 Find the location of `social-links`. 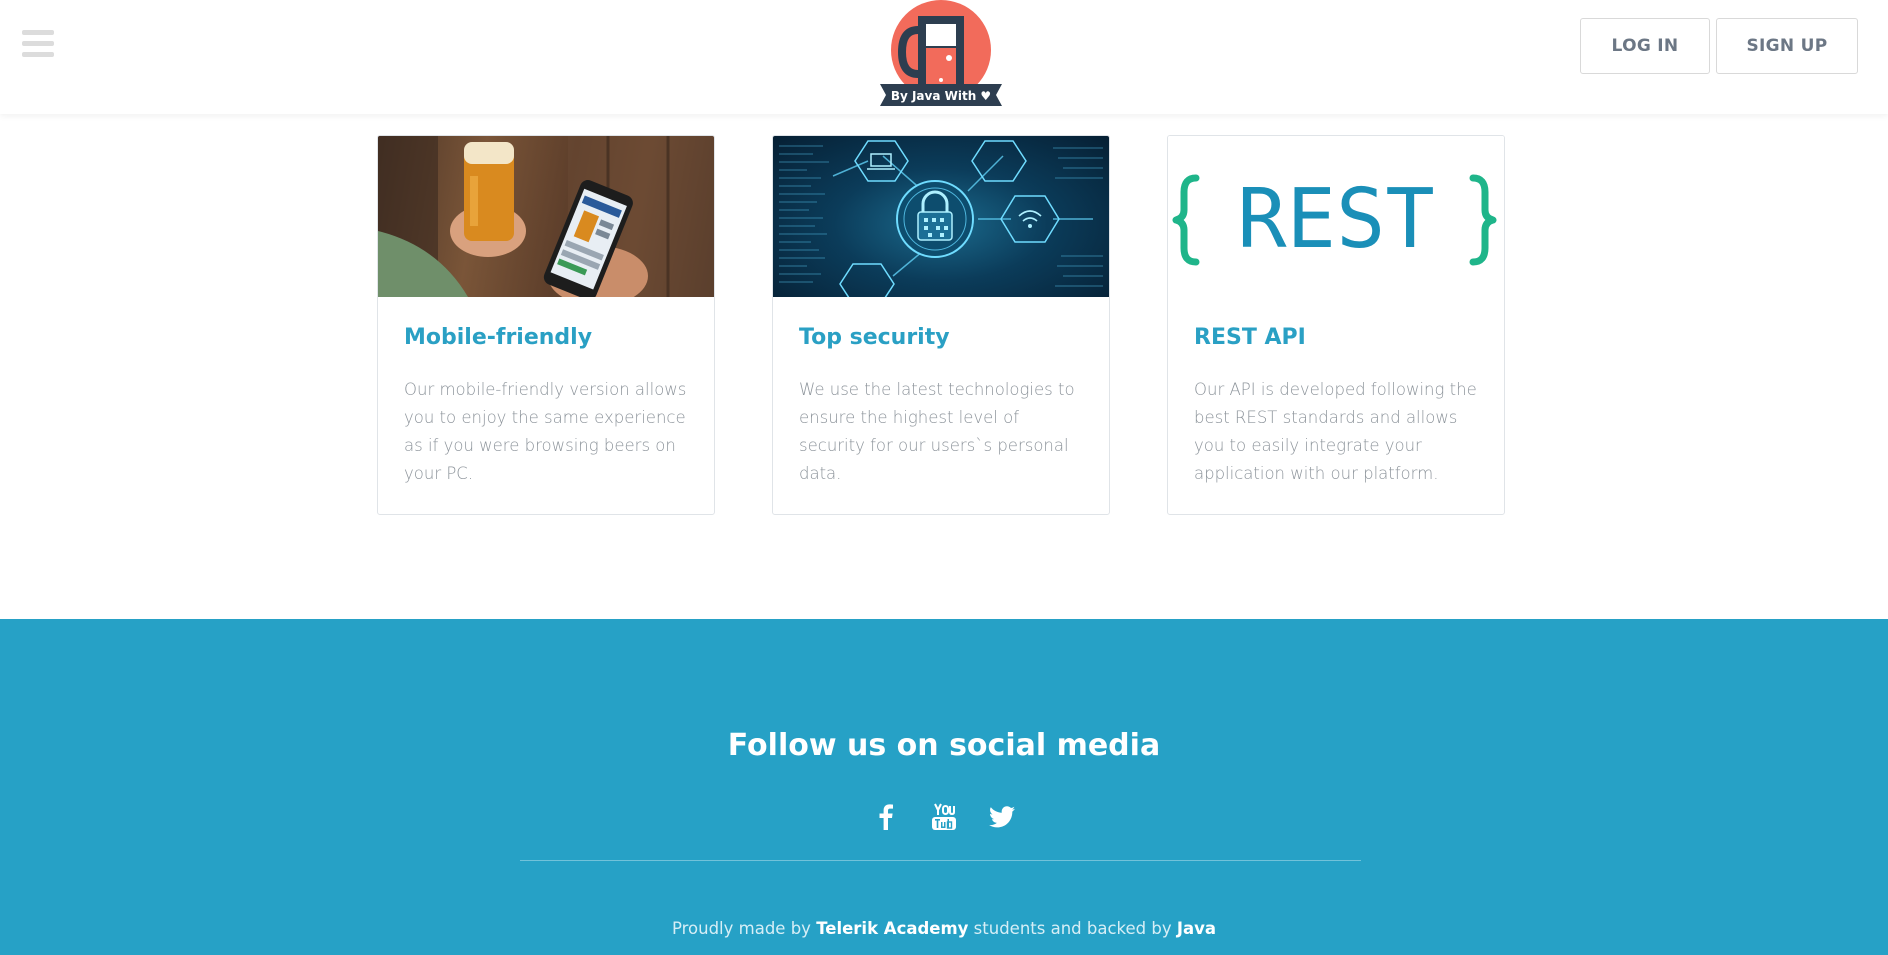

social-links is located at coordinates (944, 817).